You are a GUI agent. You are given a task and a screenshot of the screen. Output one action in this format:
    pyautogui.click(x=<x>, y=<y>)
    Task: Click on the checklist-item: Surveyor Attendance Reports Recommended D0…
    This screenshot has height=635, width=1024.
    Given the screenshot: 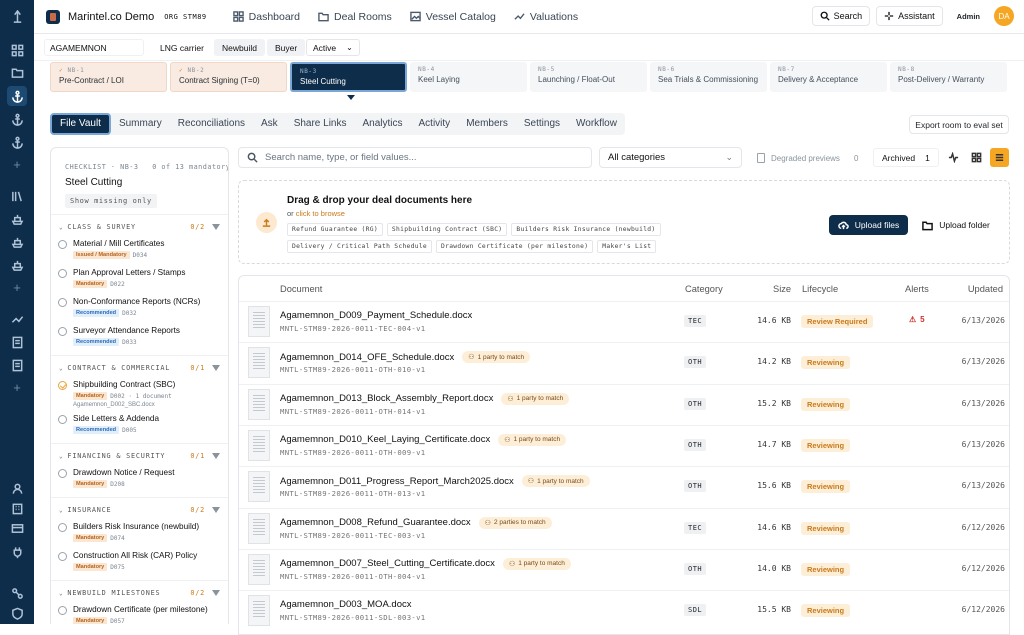 What is the action you would take?
    pyautogui.click(x=139, y=334)
    